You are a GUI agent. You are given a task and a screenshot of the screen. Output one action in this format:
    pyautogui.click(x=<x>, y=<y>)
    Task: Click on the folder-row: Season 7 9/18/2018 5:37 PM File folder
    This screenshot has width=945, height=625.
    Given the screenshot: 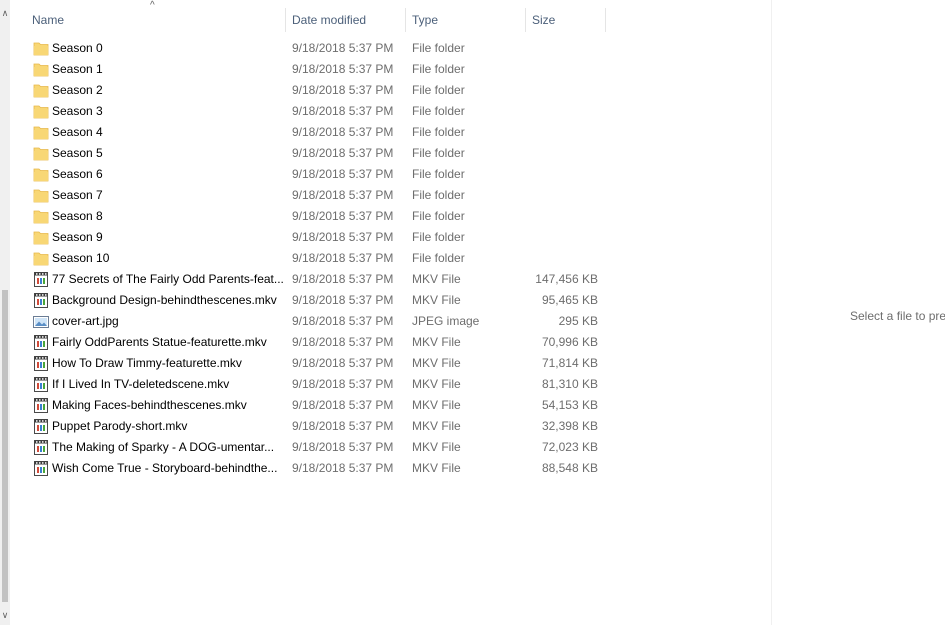 What is the action you would take?
    pyautogui.click(x=310, y=195)
    